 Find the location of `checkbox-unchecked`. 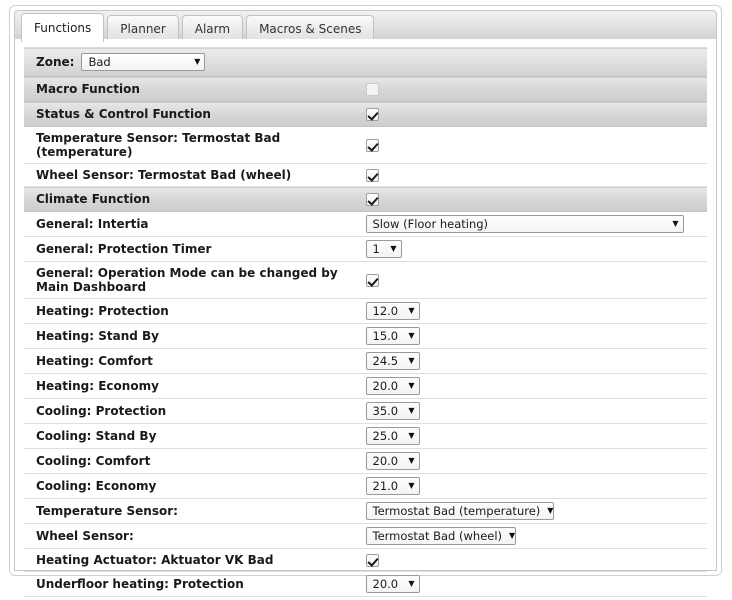

checkbox-unchecked is located at coordinates (372, 89).